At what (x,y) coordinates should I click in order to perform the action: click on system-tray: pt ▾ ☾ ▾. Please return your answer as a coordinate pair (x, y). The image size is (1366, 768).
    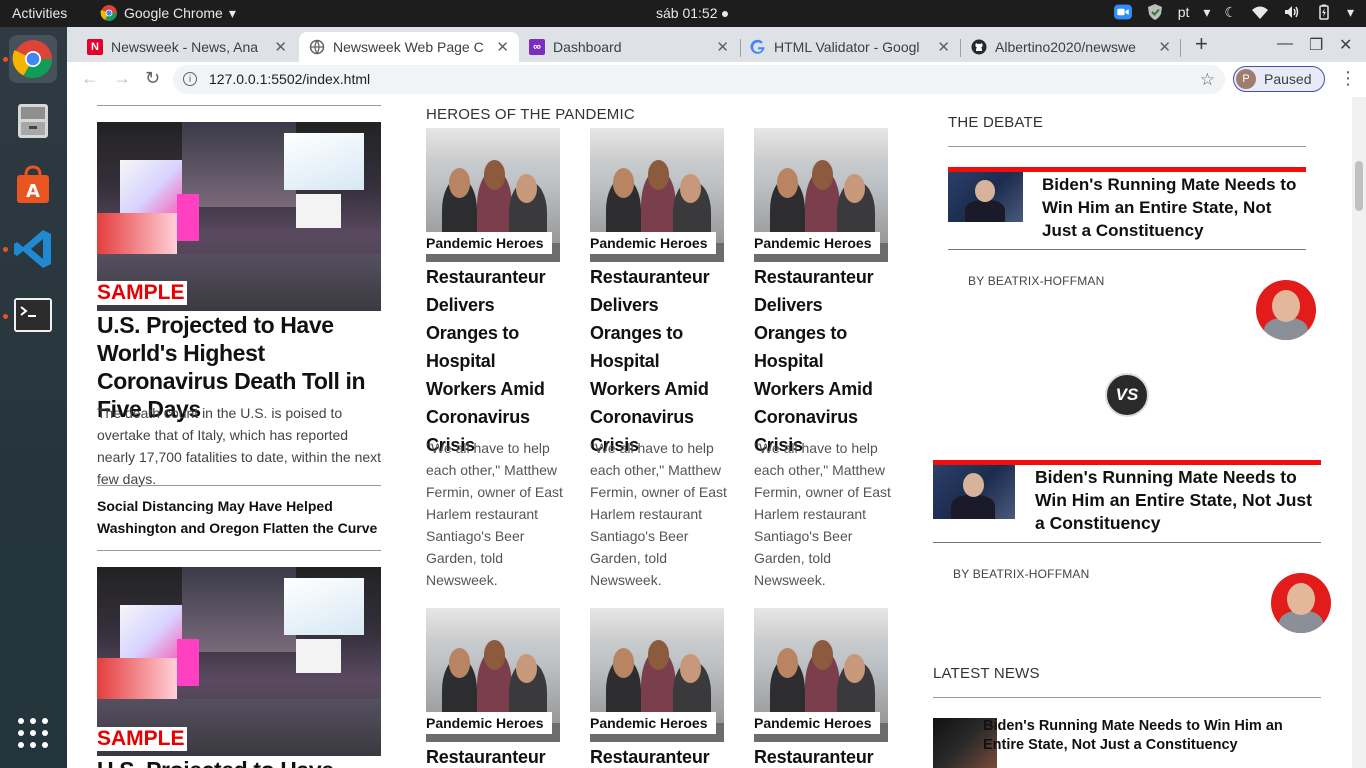
    Looking at the image, I should click on (1233, 12).